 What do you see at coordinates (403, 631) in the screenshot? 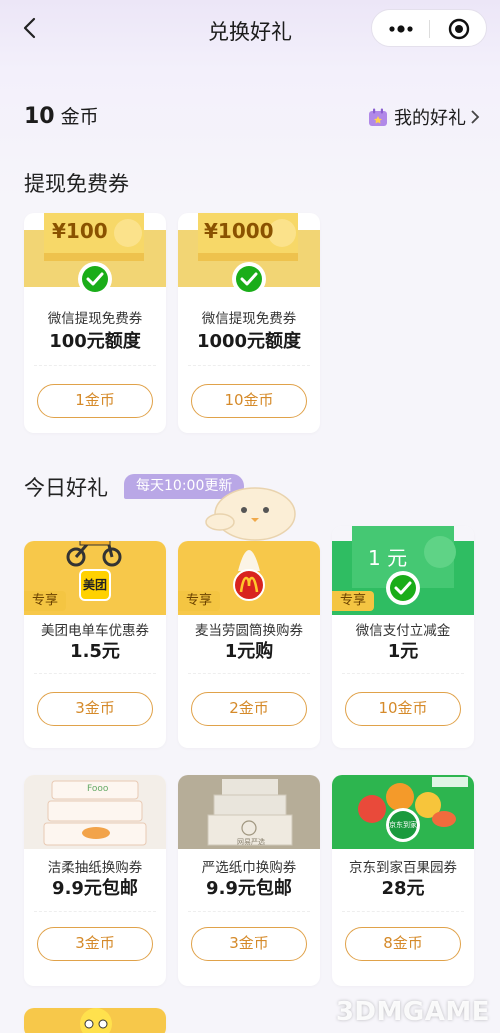
I see `card-name: 微信支付立减金` at bounding box center [403, 631].